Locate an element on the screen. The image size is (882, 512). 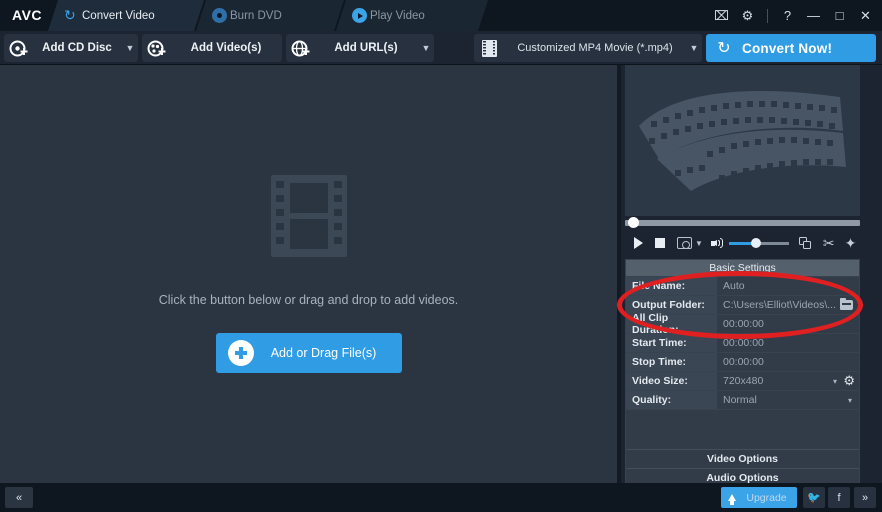
video-options-button: Video Options is located at coordinates (742, 458).